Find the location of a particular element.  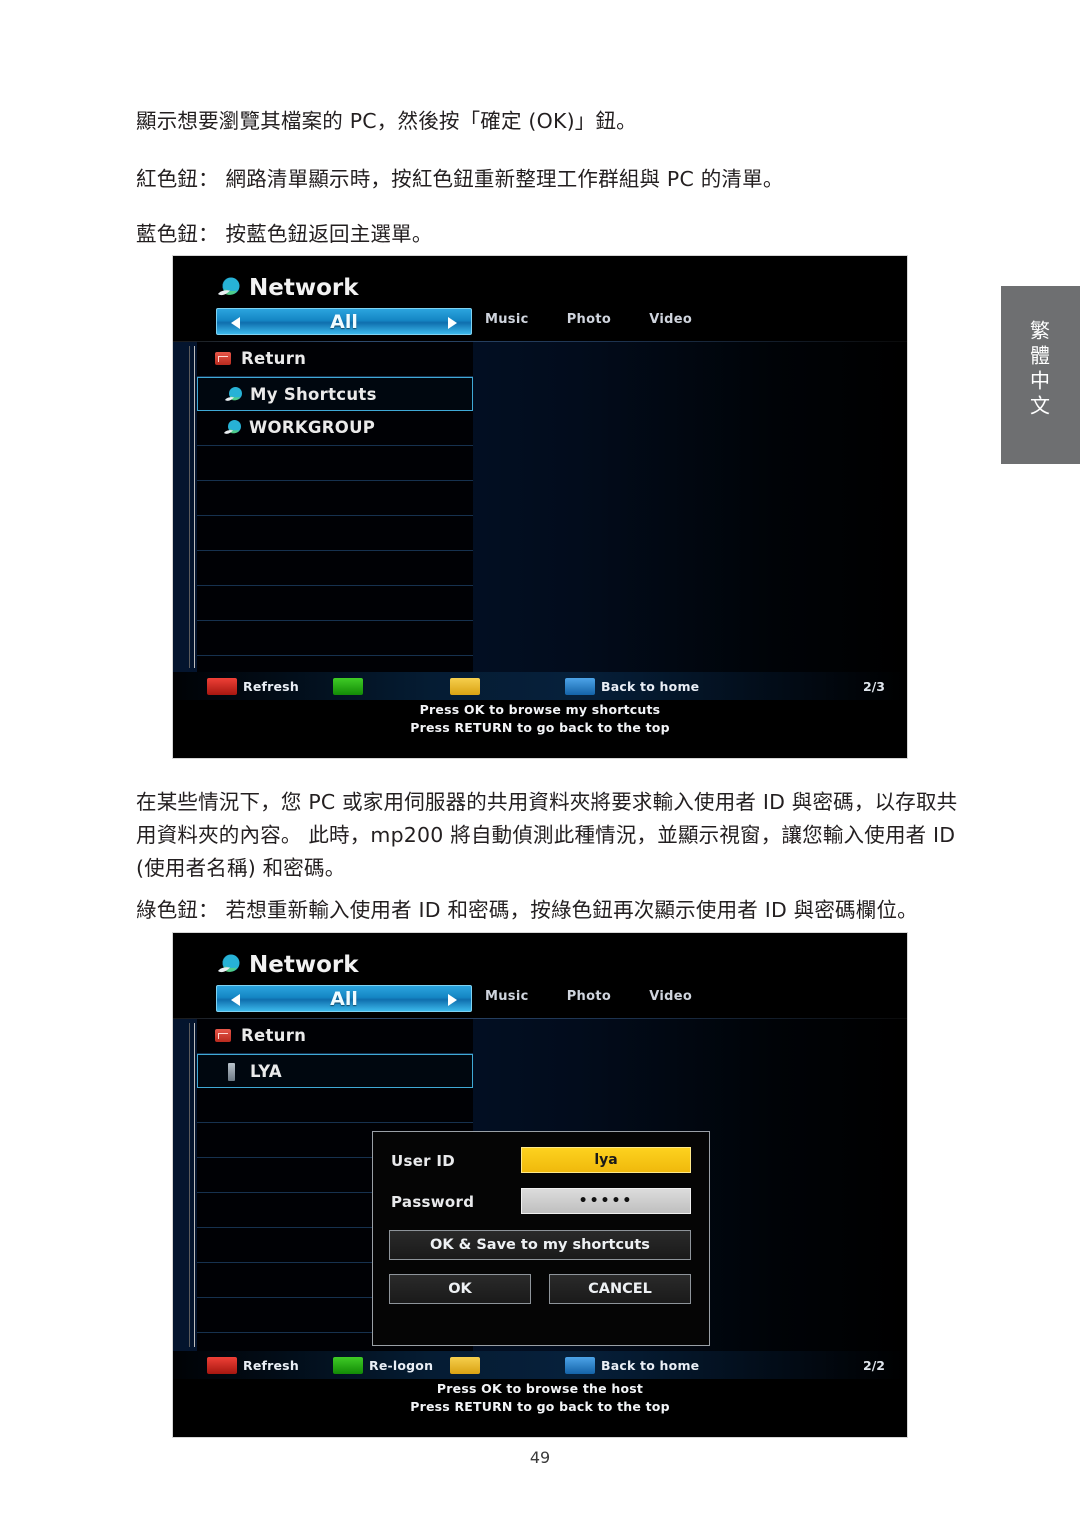

shot2-color-key-bar: Refresh Re-logon Back to home 2/2 is located at coordinates (540, 1365).